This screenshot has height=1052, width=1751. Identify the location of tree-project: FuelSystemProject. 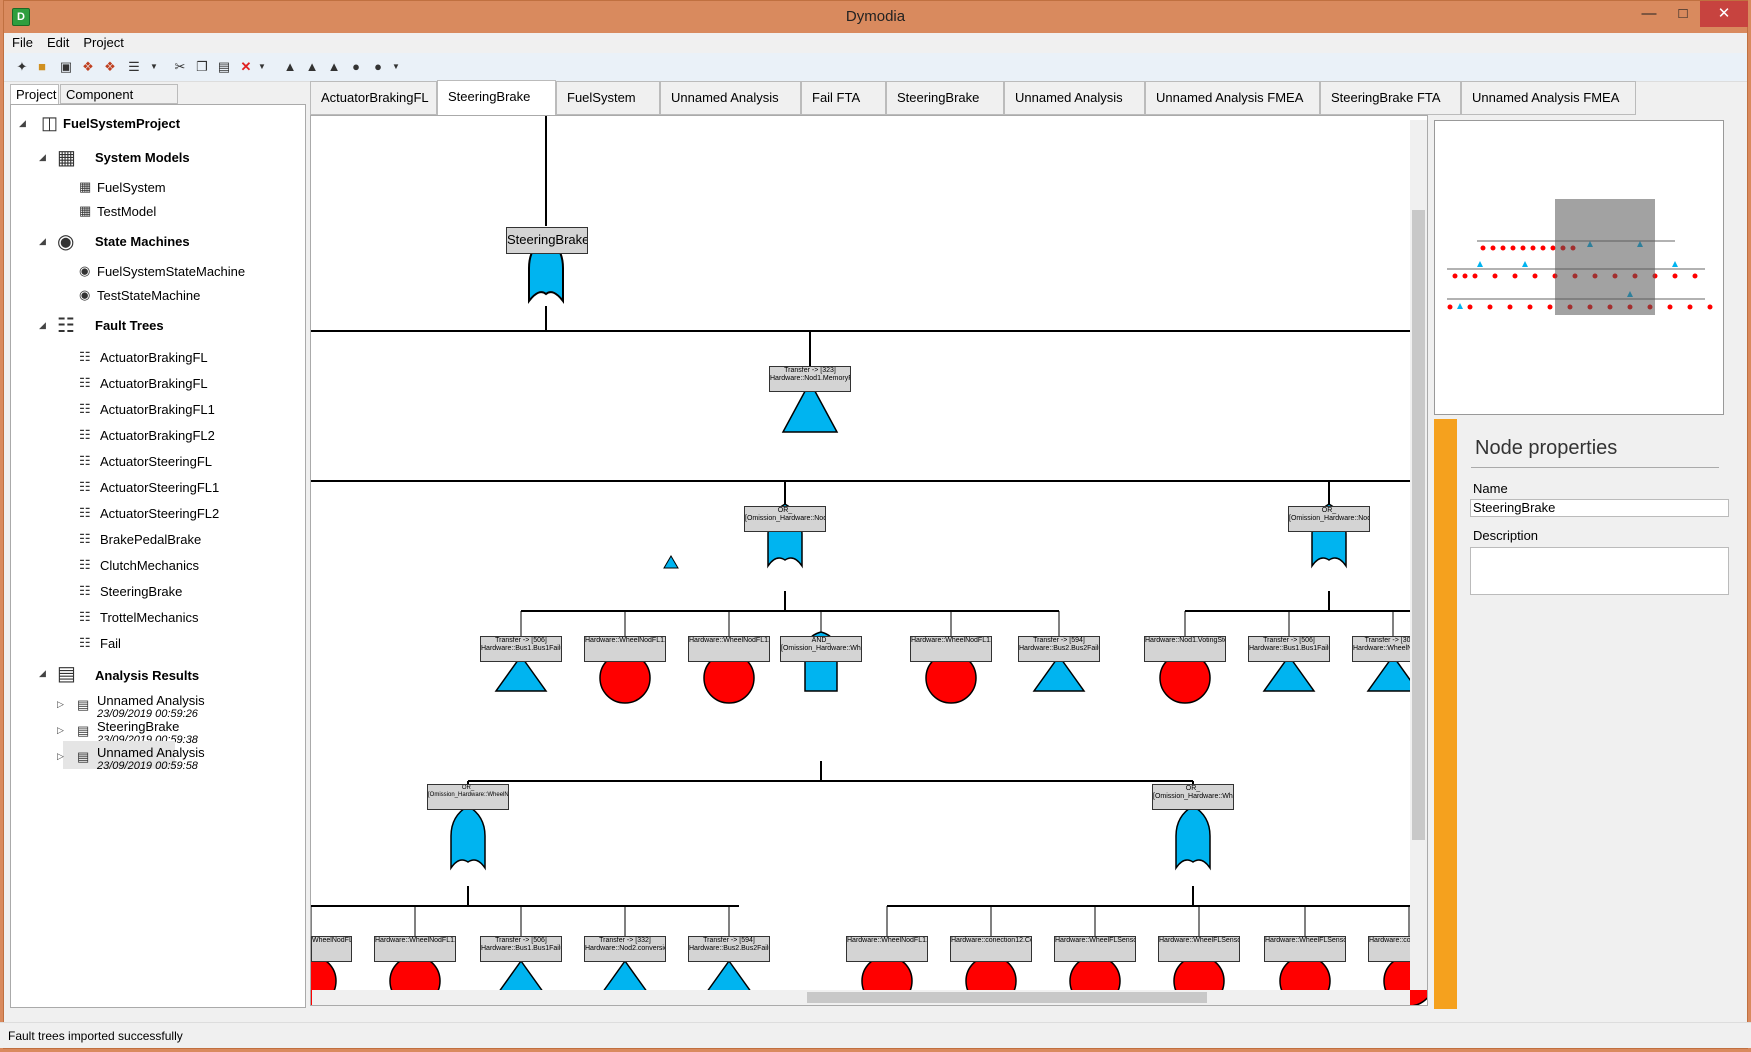
(121, 123).